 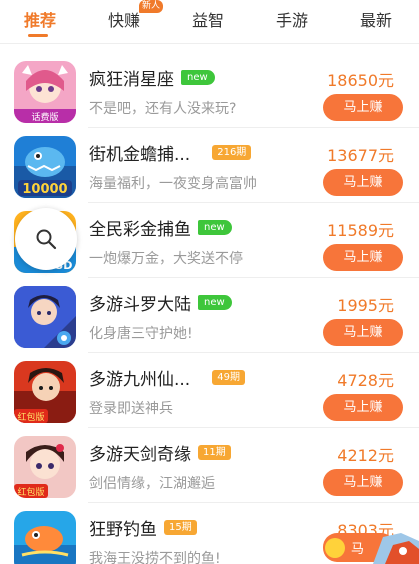 I want to click on game-icon: 话费版, so click(x=45, y=92).